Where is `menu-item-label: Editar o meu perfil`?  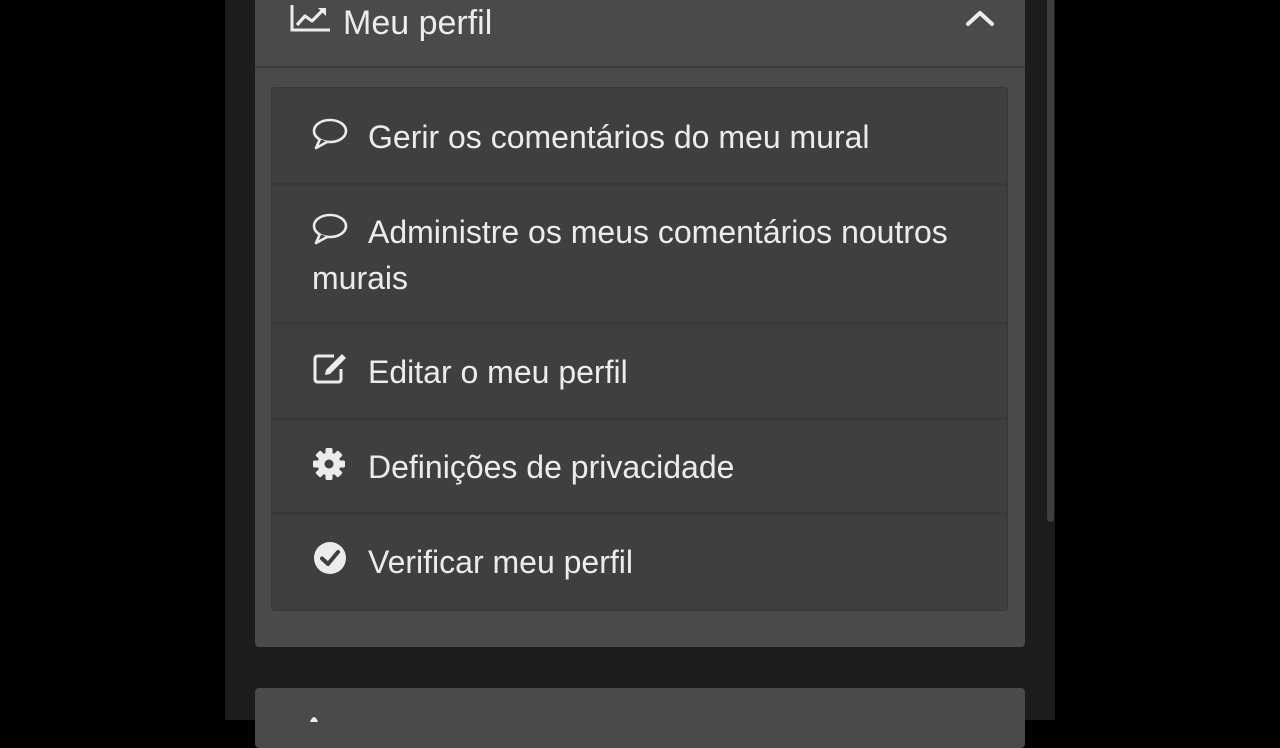
menu-item-label: Editar o meu perfil is located at coordinates (498, 372).